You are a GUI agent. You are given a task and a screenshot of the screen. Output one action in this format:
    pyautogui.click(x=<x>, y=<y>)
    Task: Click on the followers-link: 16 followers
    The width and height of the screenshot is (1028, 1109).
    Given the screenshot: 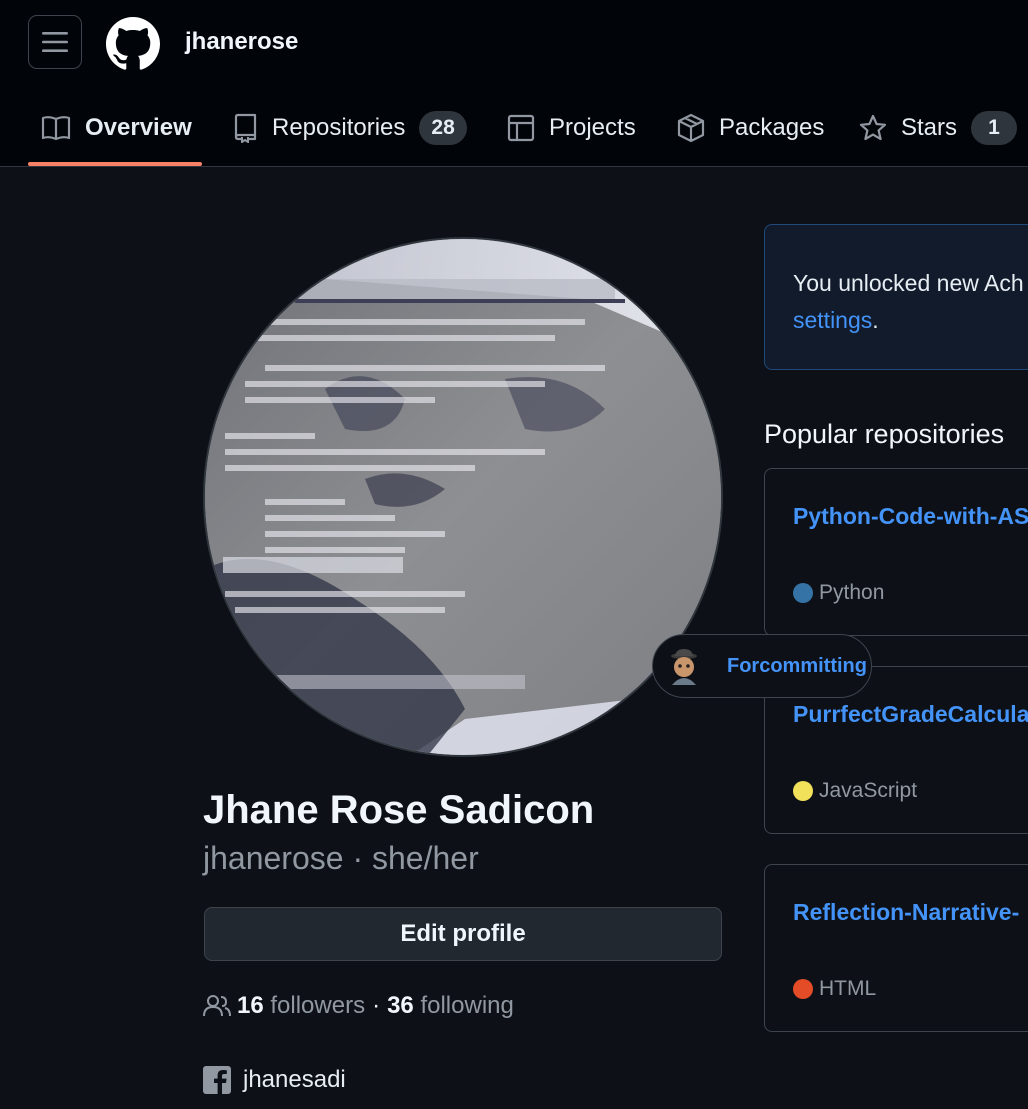 What is the action you would take?
    pyautogui.click(x=301, y=1006)
    